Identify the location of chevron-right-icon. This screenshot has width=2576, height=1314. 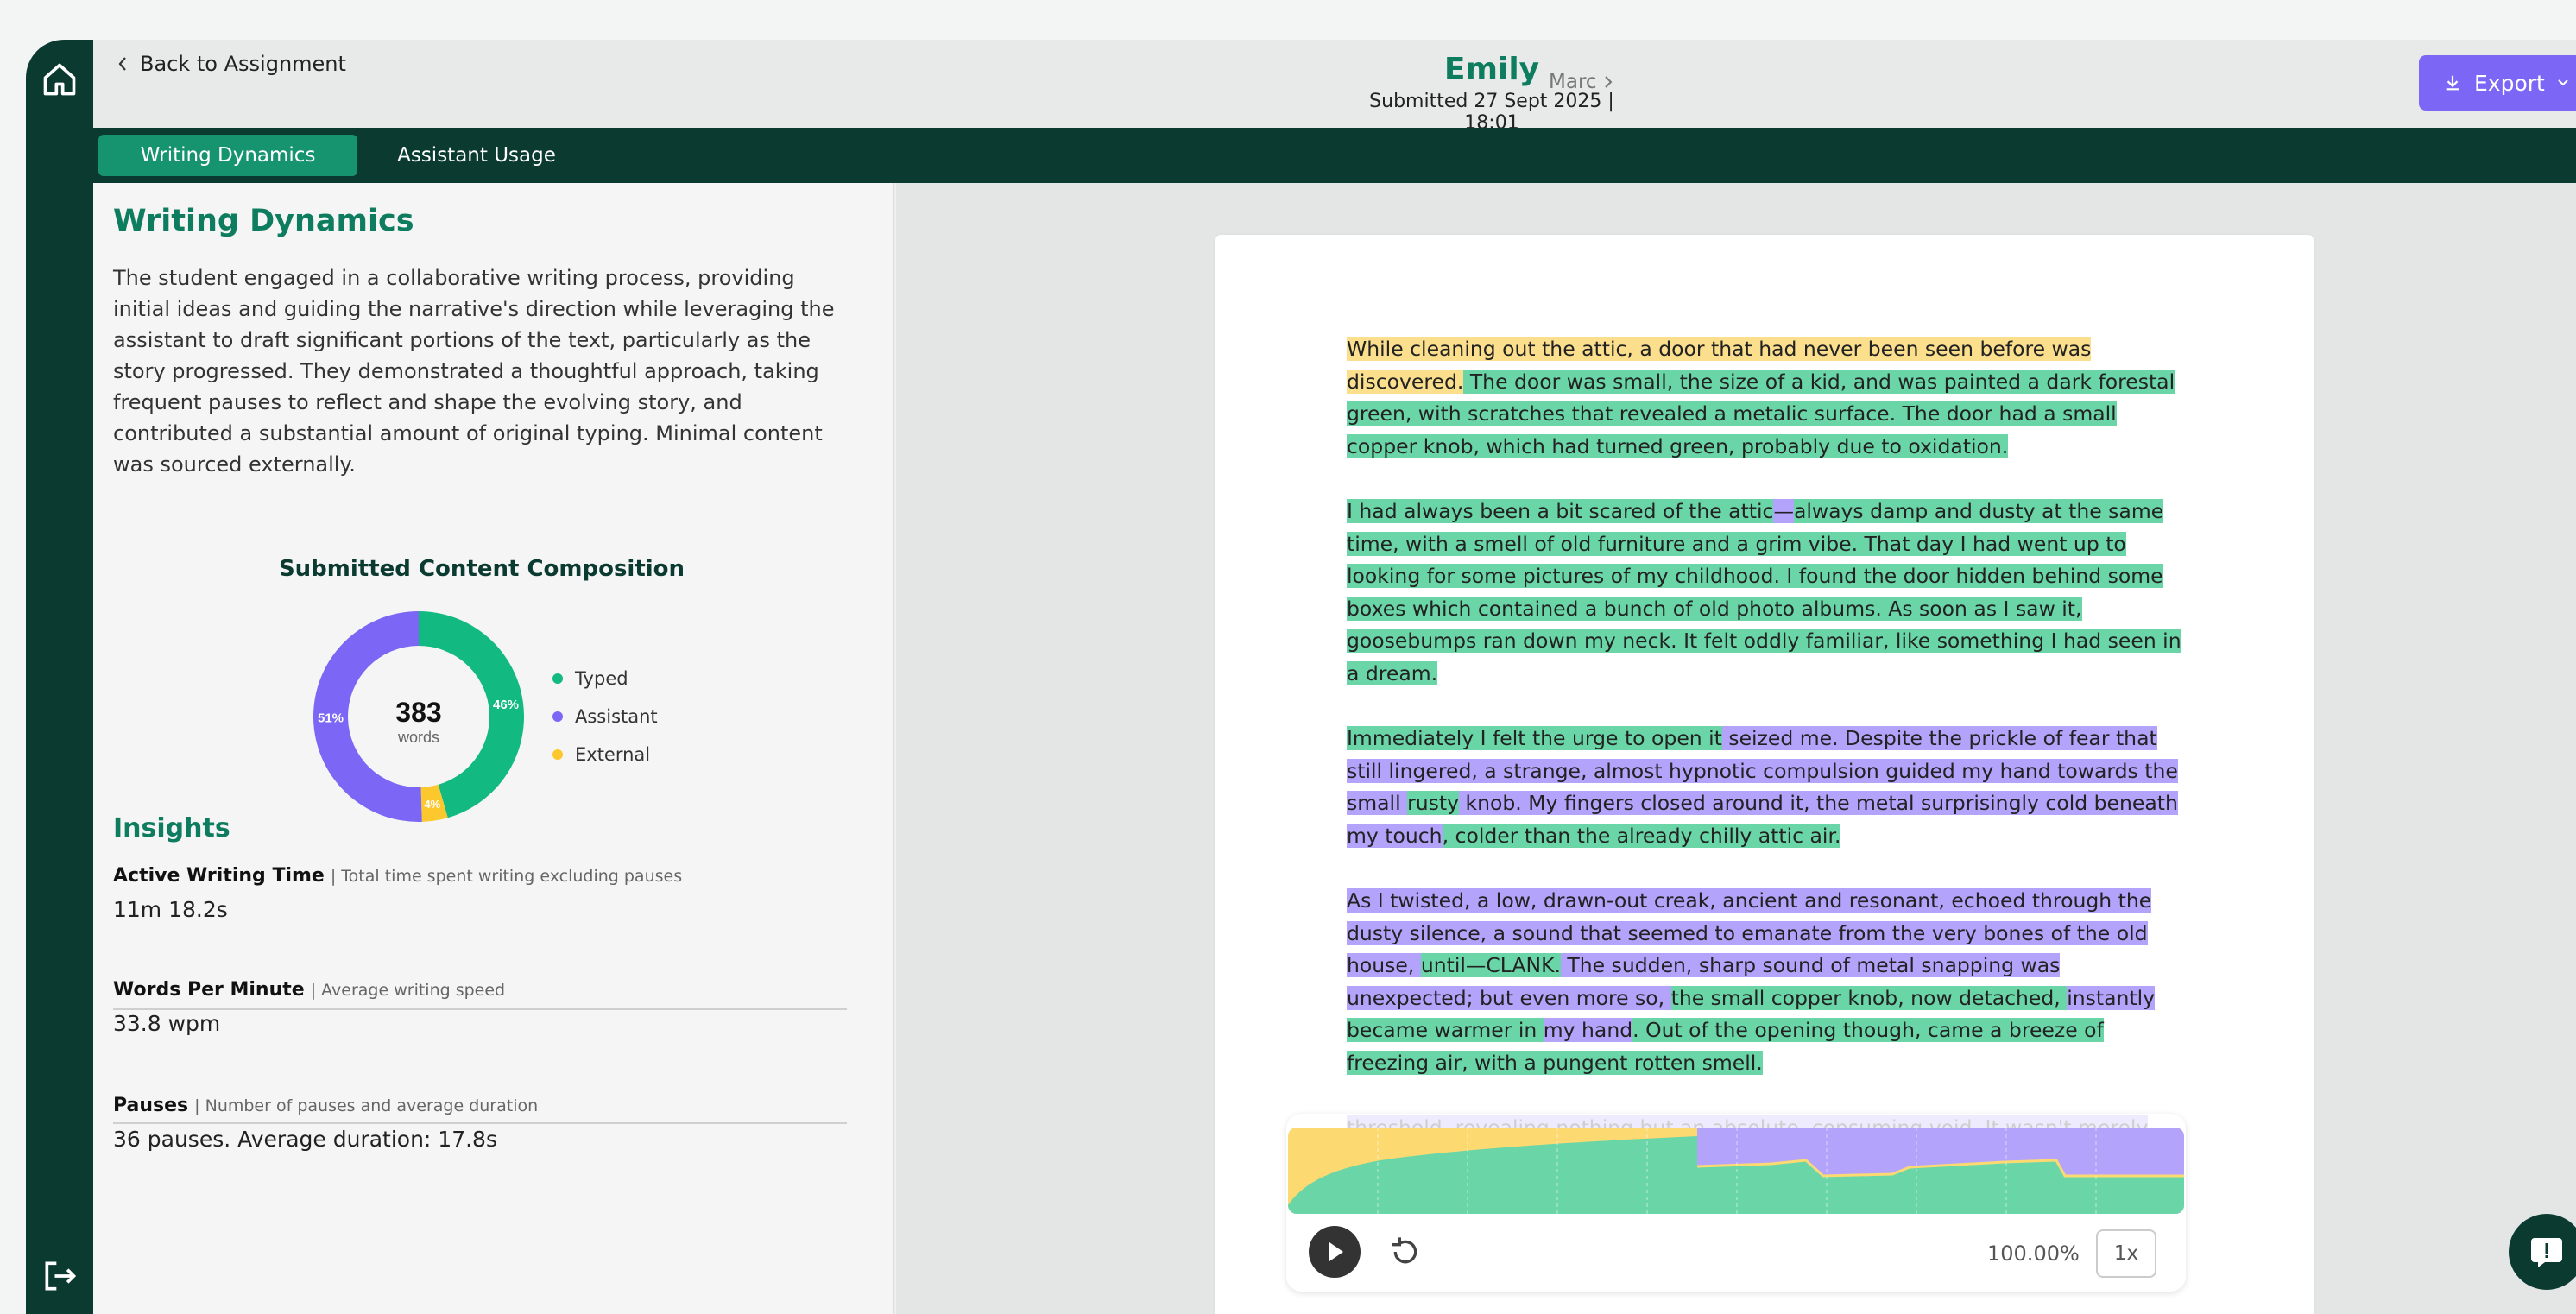
(1608, 82).